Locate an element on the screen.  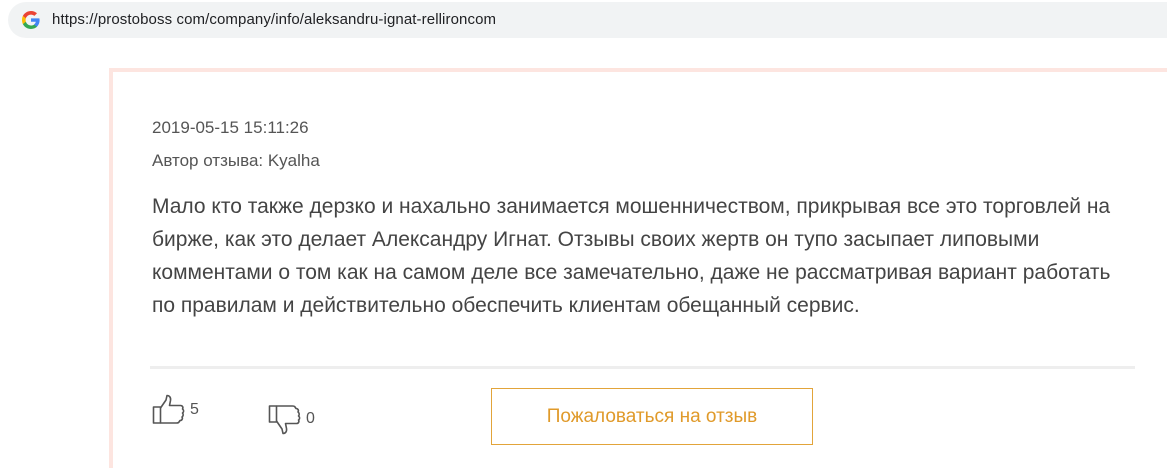
like-button: 5 is located at coordinates (175, 410).